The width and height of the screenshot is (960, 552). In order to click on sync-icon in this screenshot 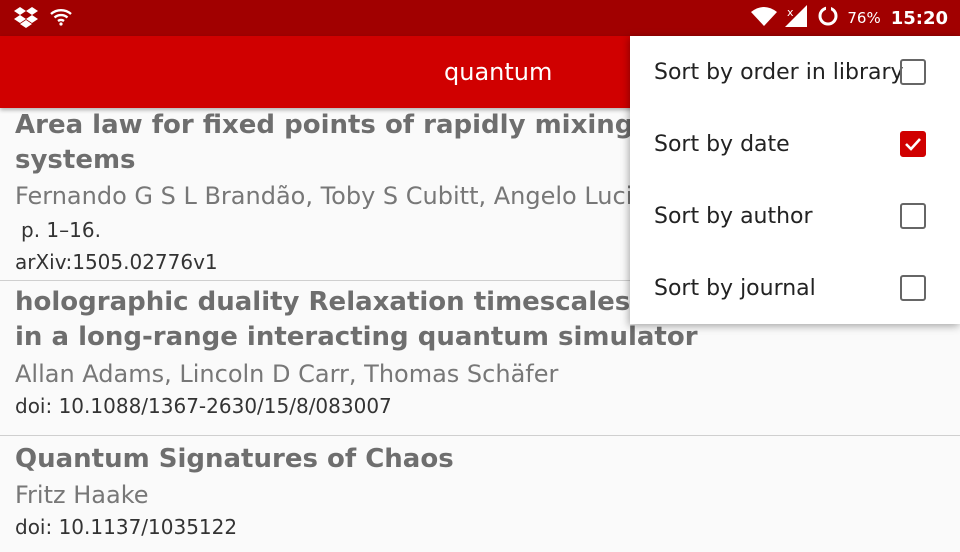, I will do `click(828, 18)`.